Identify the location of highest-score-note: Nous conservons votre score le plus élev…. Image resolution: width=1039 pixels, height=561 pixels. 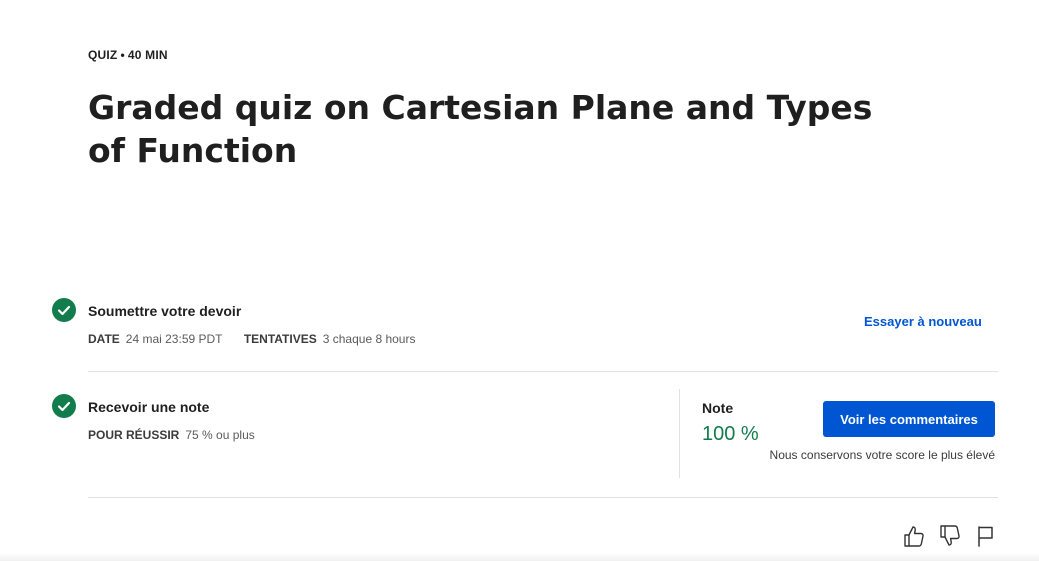
(882, 455).